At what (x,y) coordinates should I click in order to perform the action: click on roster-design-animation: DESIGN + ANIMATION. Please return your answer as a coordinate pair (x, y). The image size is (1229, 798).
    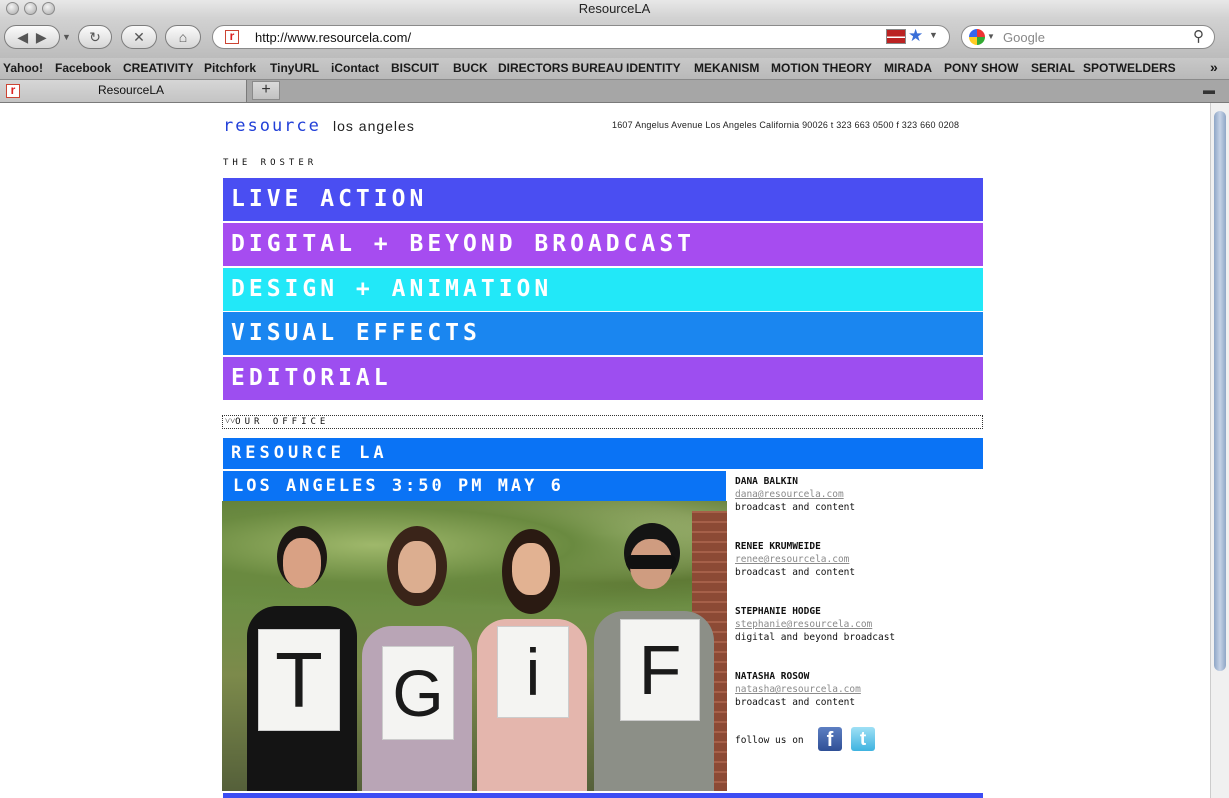
    Looking at the image, I should click on (603, 289).